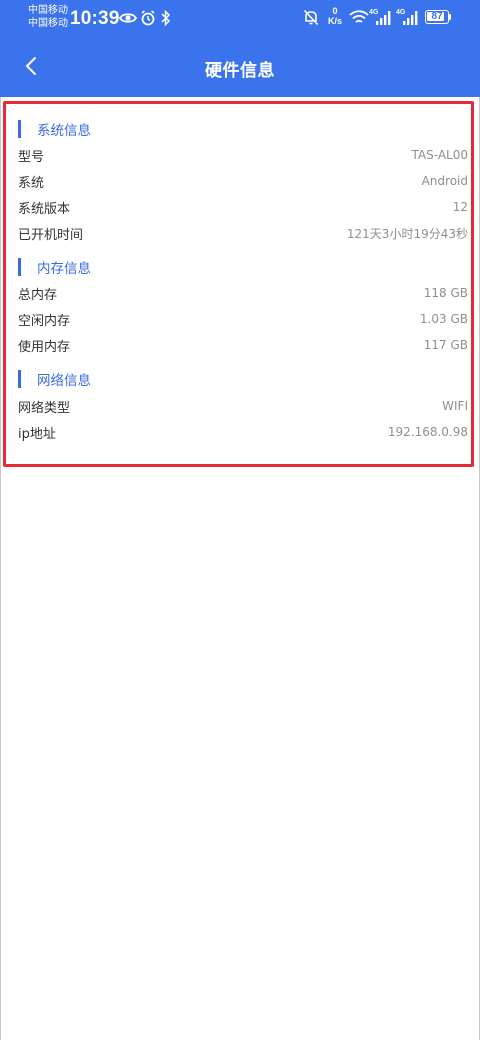 The width and height of the screenshot is (480, 1040). What do you see at coordinates (44, 408) in the screenshot?
I see `row-label: 网络类型` at bounding box center [44, 408].